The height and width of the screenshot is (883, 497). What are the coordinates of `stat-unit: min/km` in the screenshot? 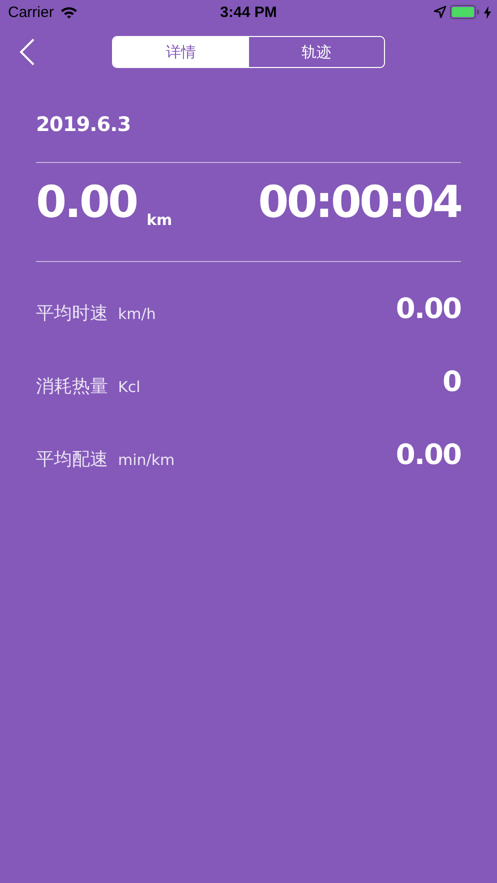 It's located at (146, 460).